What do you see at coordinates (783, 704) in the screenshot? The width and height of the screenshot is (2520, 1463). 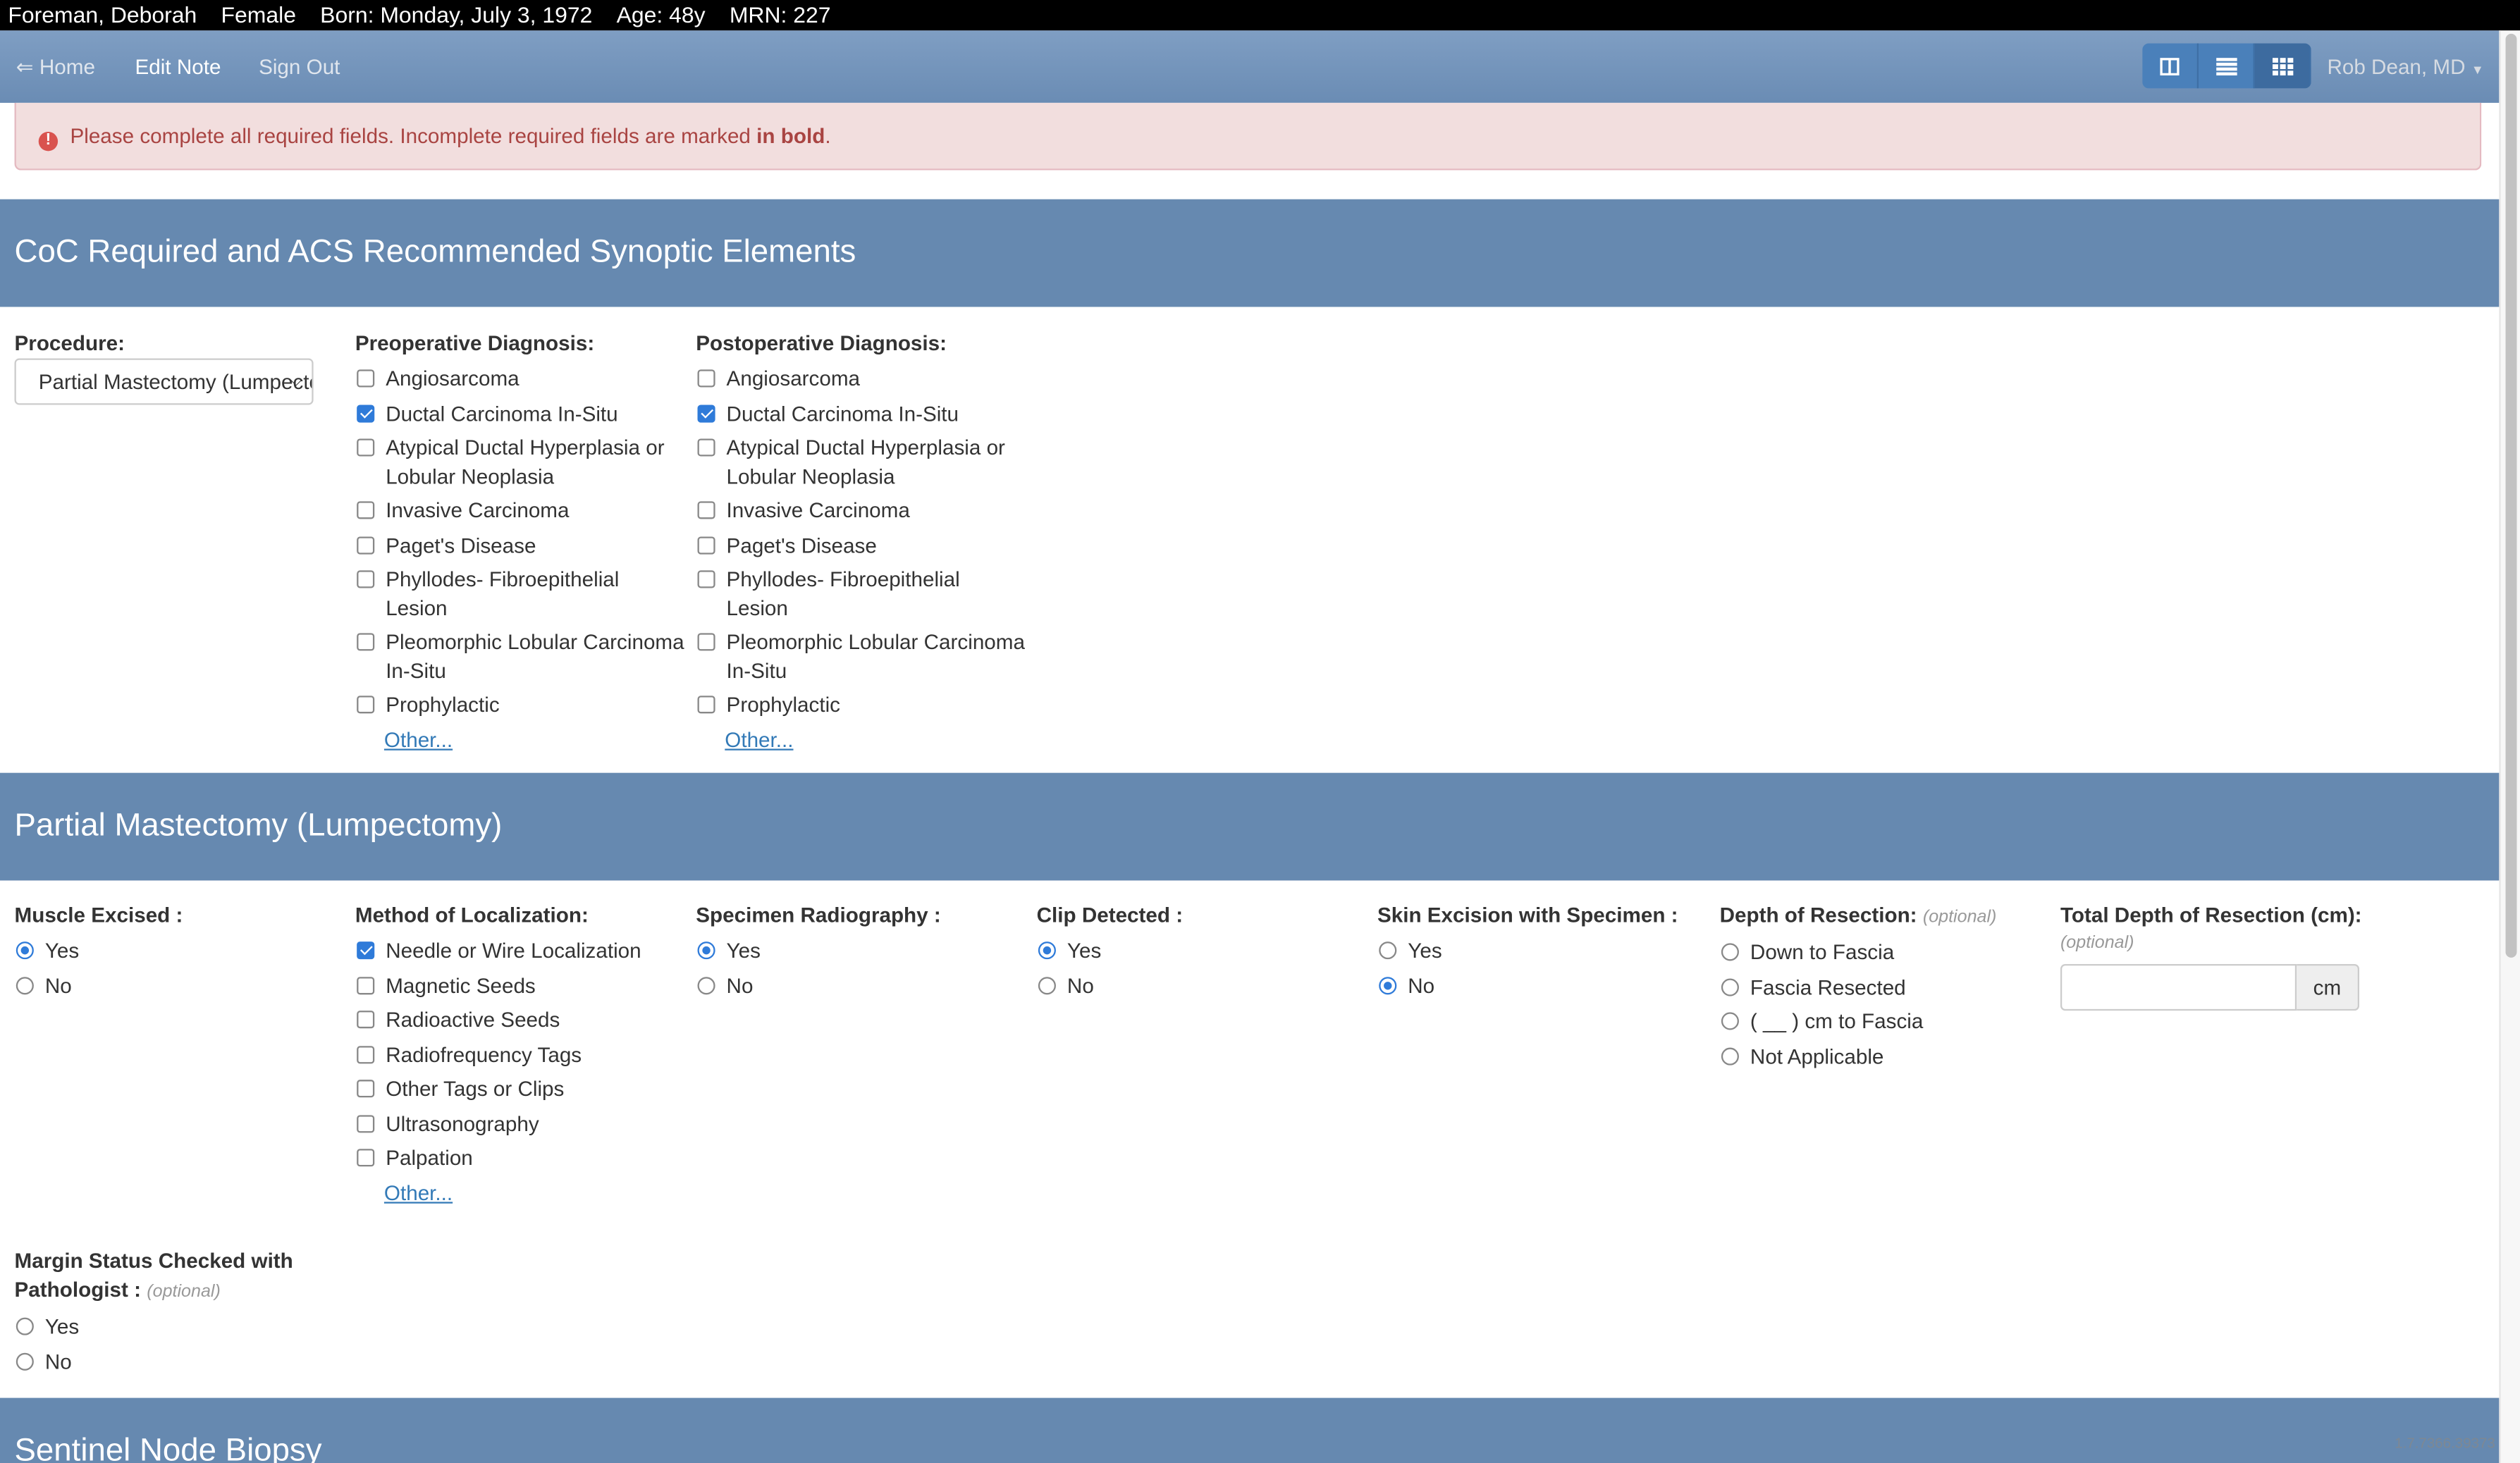 I see `option-label: Prophylactic` at bounding box center [783, 704].